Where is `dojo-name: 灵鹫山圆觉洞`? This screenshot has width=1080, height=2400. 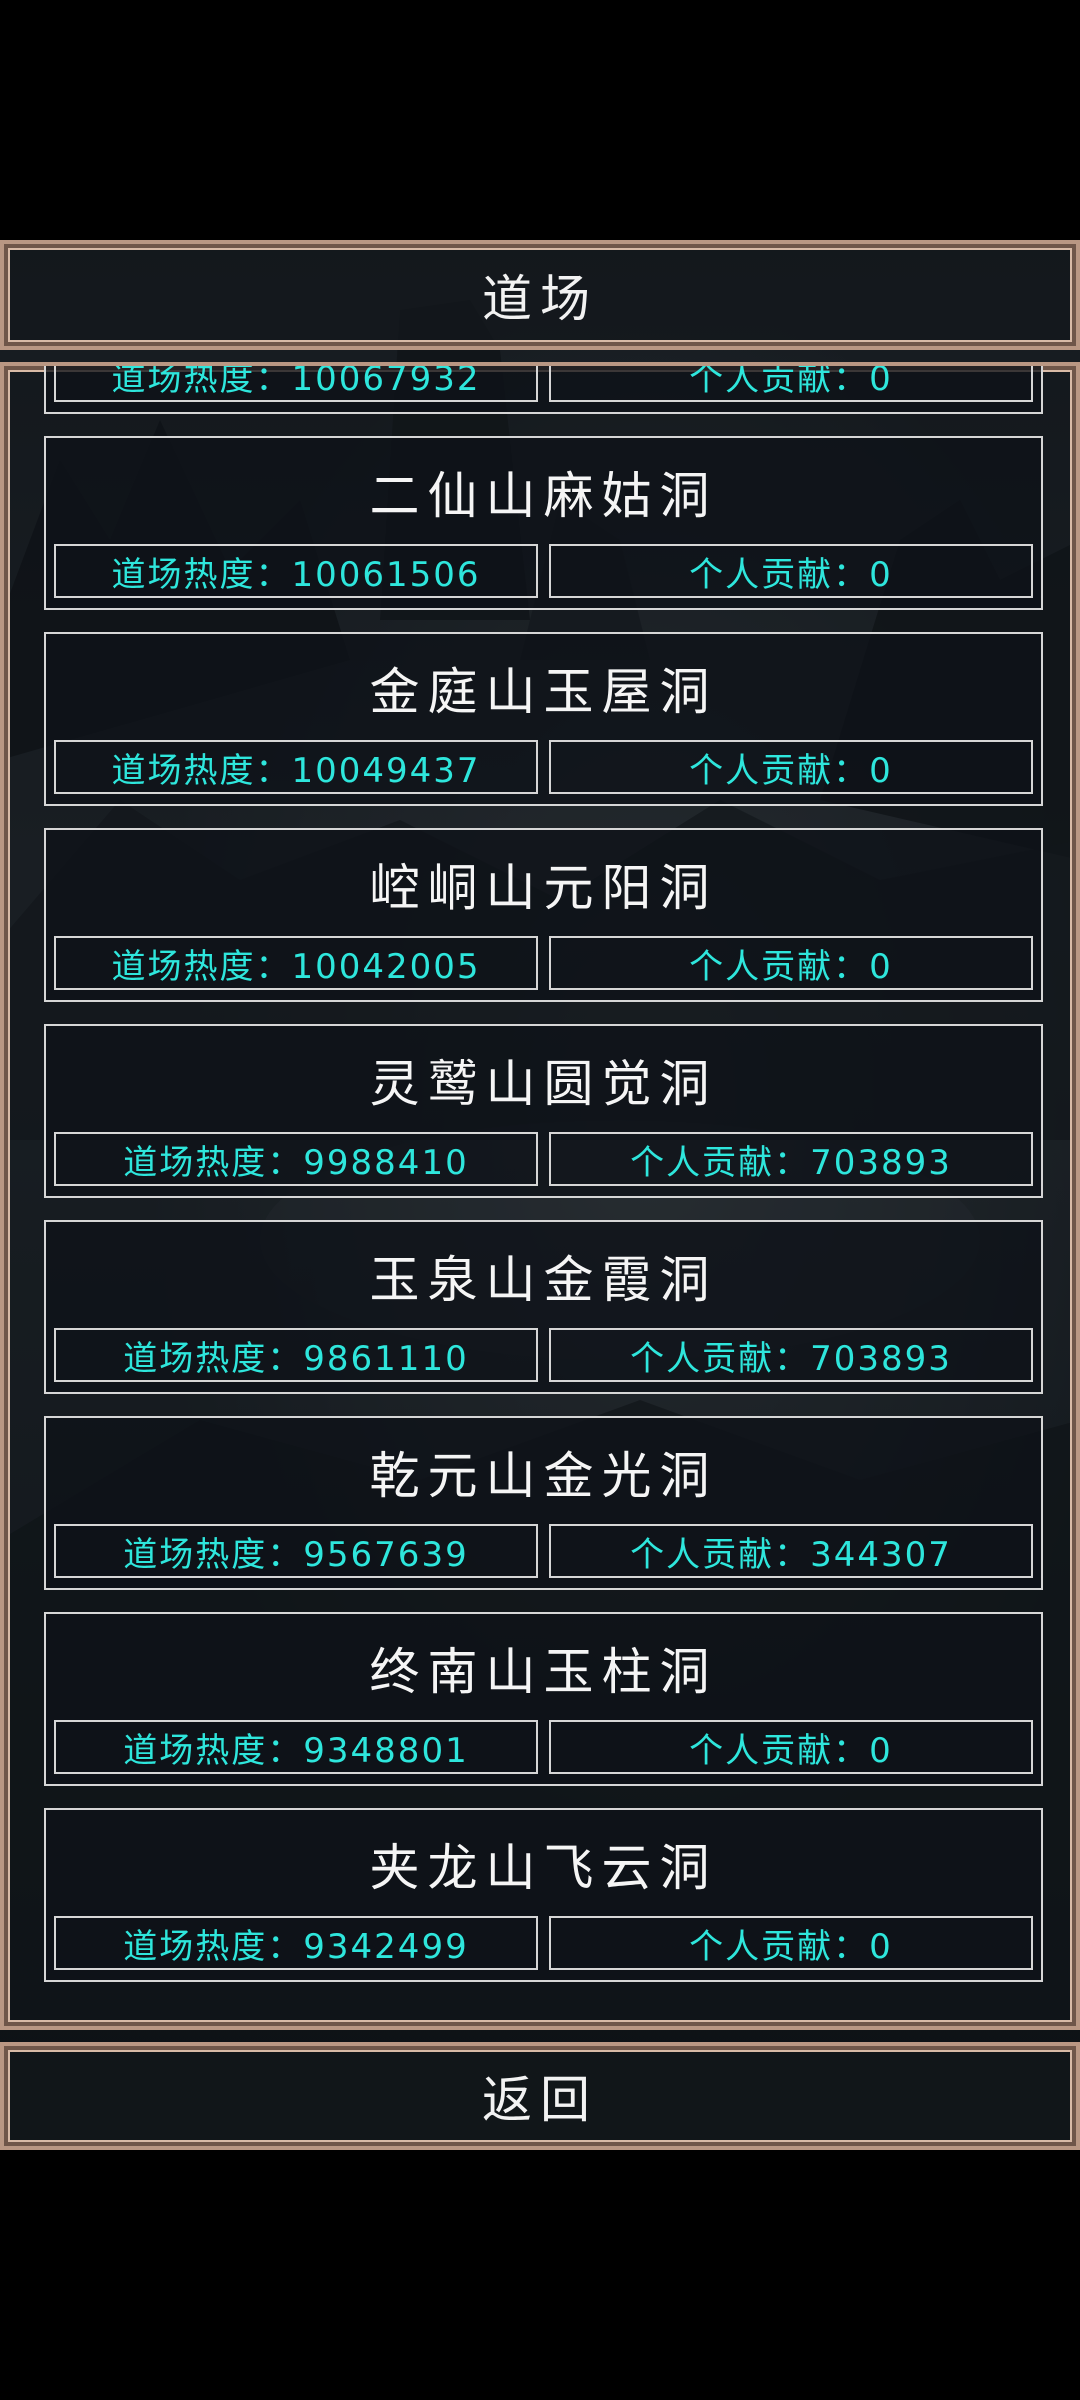
dojo-name: 灵鹫山圆觉洞 is located at coordinates (543, 1084).